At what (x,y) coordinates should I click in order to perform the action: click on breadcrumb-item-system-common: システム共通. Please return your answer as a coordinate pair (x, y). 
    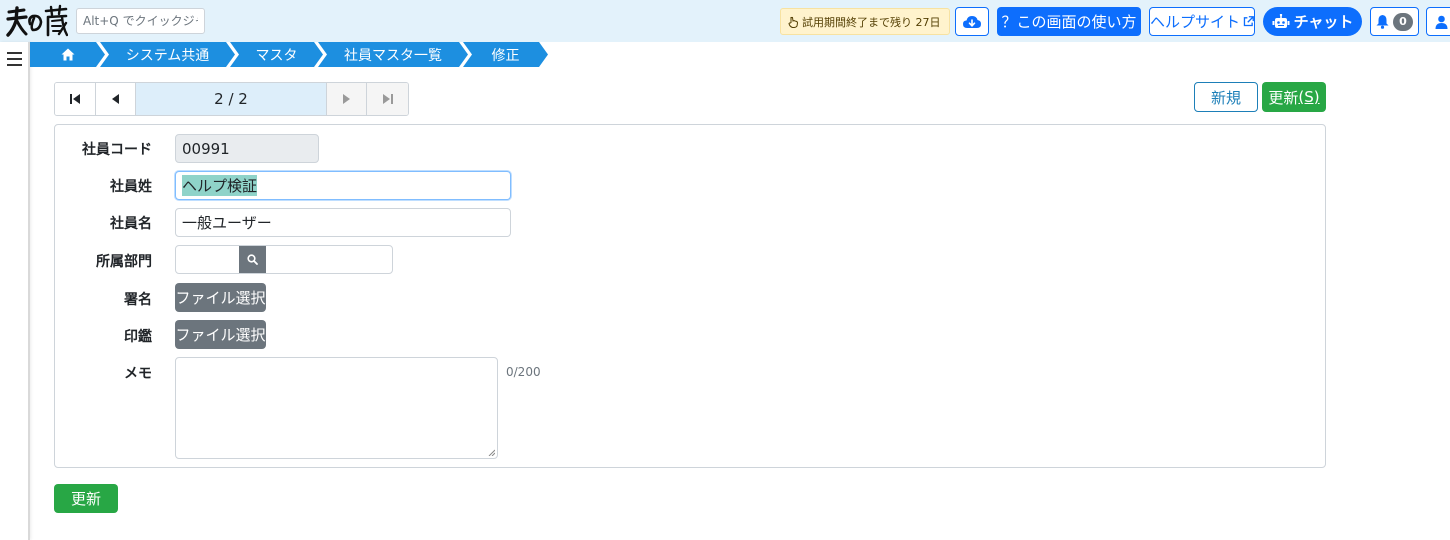
    Looking at the image, I should click on (167, 54).